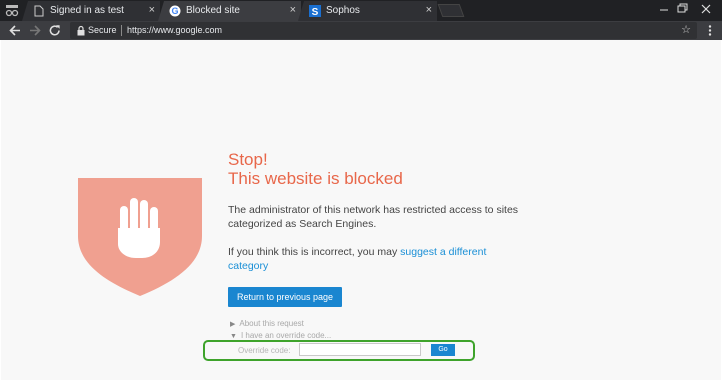 The height and width of the screenshot is (381, 722). I want to click on page-icon, so click(39, 11).